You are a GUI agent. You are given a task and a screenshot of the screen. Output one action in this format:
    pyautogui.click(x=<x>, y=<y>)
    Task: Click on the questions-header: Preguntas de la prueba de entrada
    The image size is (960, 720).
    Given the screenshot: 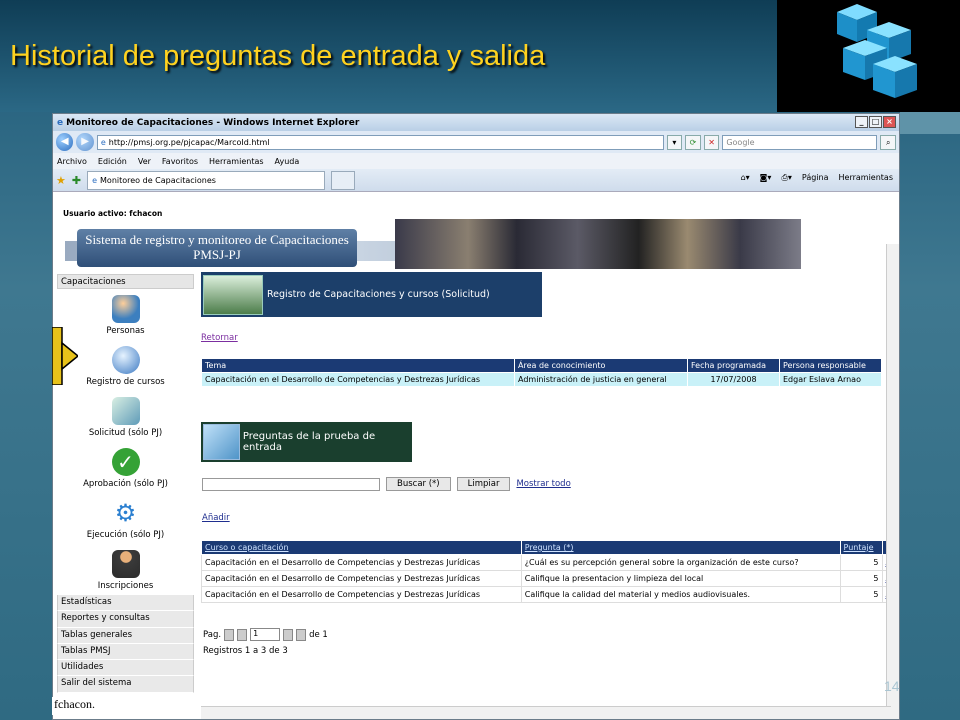 What is the action you would take?
    pyautogui.click(x=306, y=442)
    